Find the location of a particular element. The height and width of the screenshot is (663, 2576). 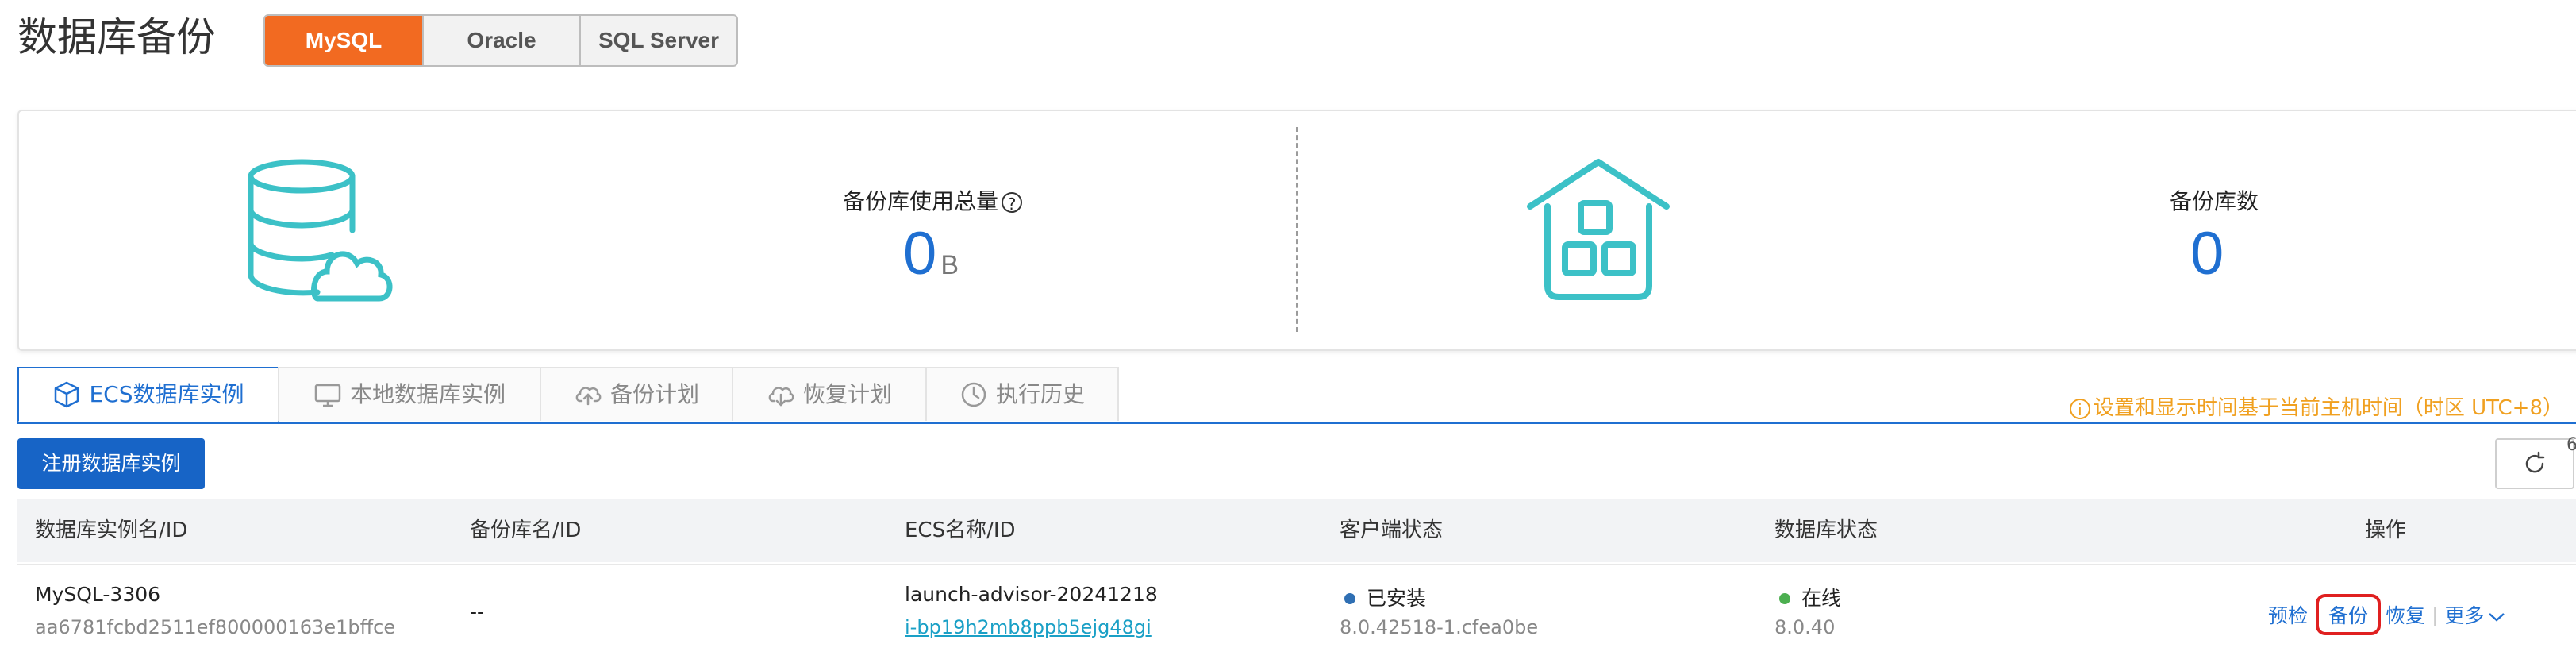

db-status: 在线 is located at coordinates (1808, 597).